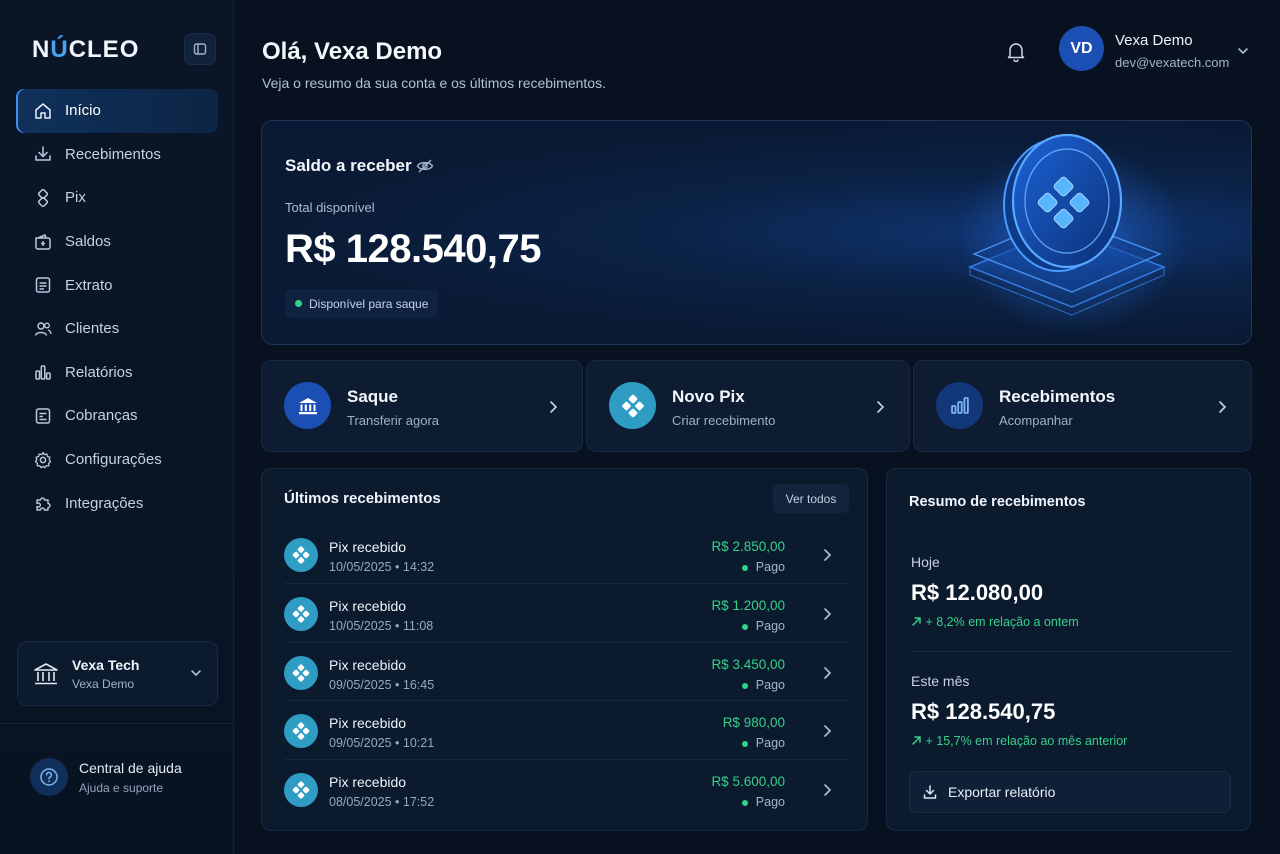  What do you see at coordinates (925, 562) in the screenshot?
I see `today-label: Hoje` at bounding box center [925, 562].